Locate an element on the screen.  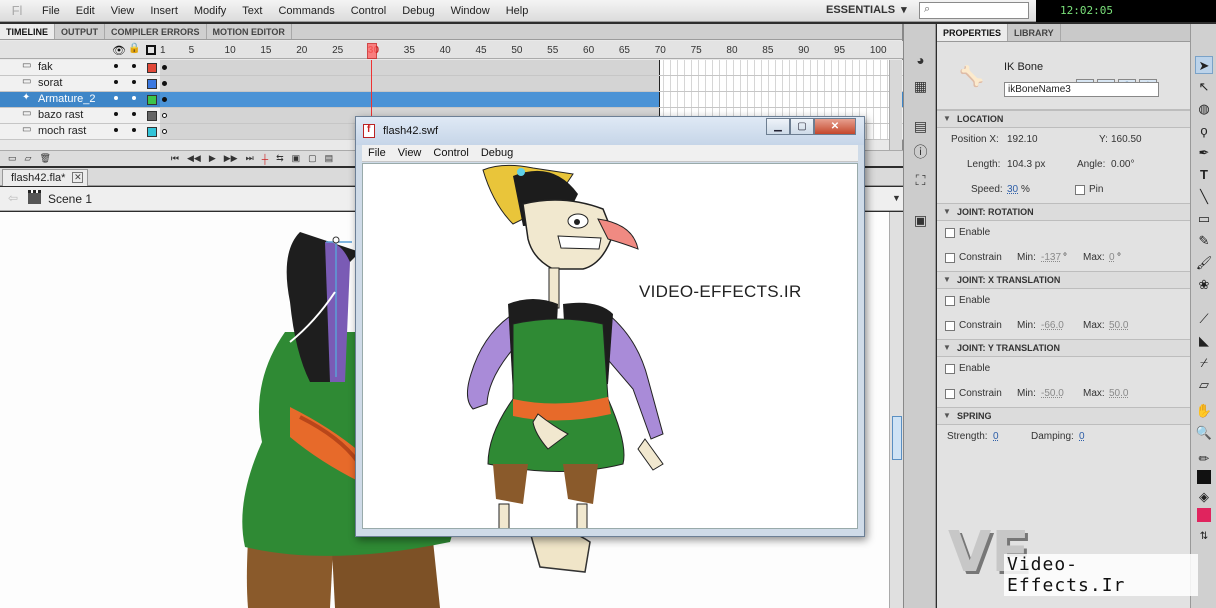
stroke-color-swatch is located at coordinates (1204, 477).